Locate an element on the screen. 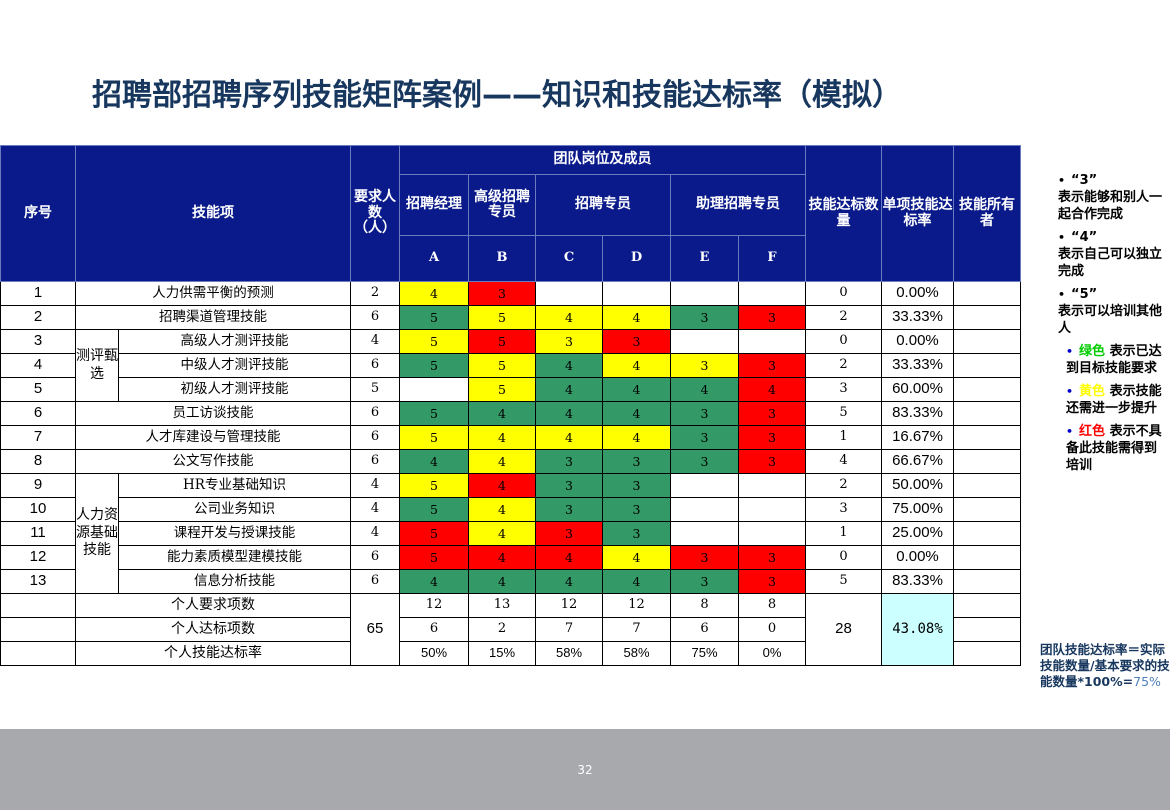 Image resolution: width=1170 pixels, height=810 pixels. skill-rate: 83.33% is located at coordinates (917, 581).